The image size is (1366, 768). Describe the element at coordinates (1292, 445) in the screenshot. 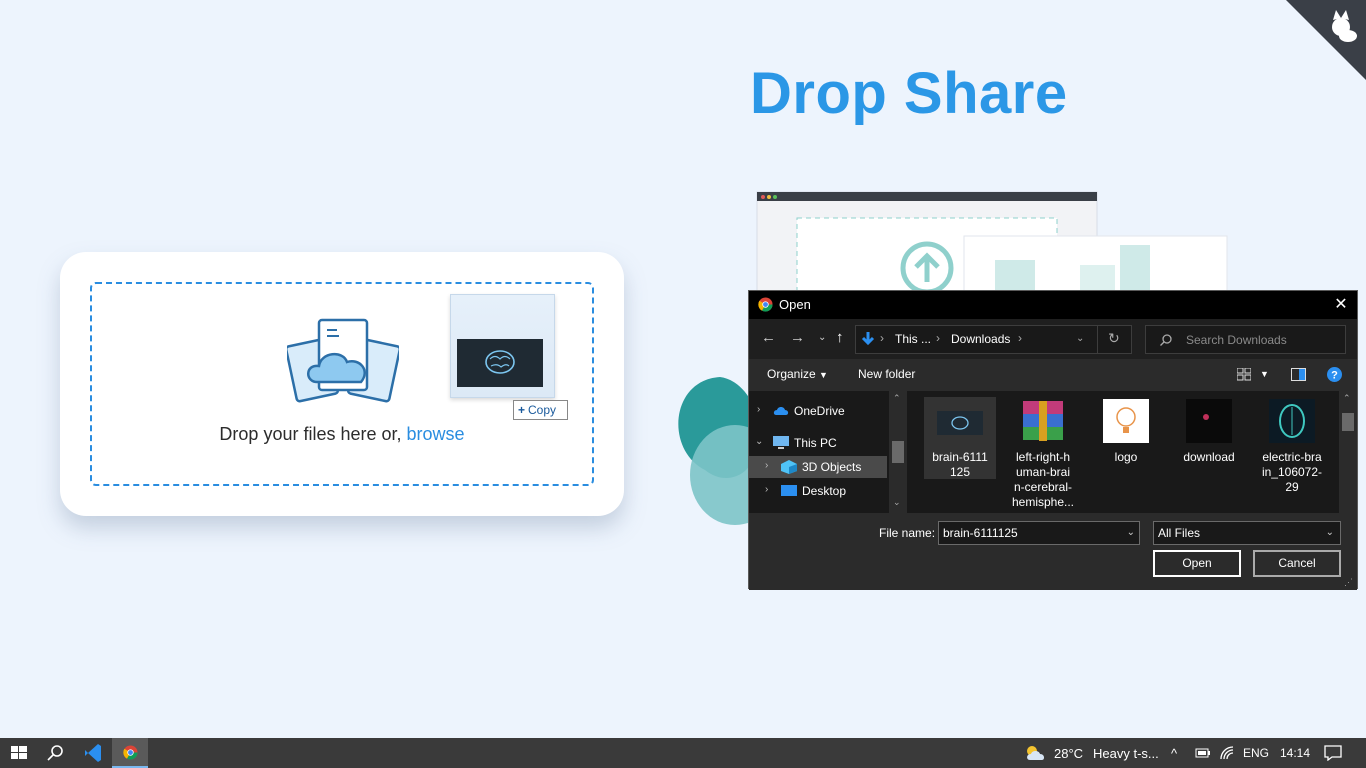

I see `file-item: electric-bra in_106072- 29` at that location.